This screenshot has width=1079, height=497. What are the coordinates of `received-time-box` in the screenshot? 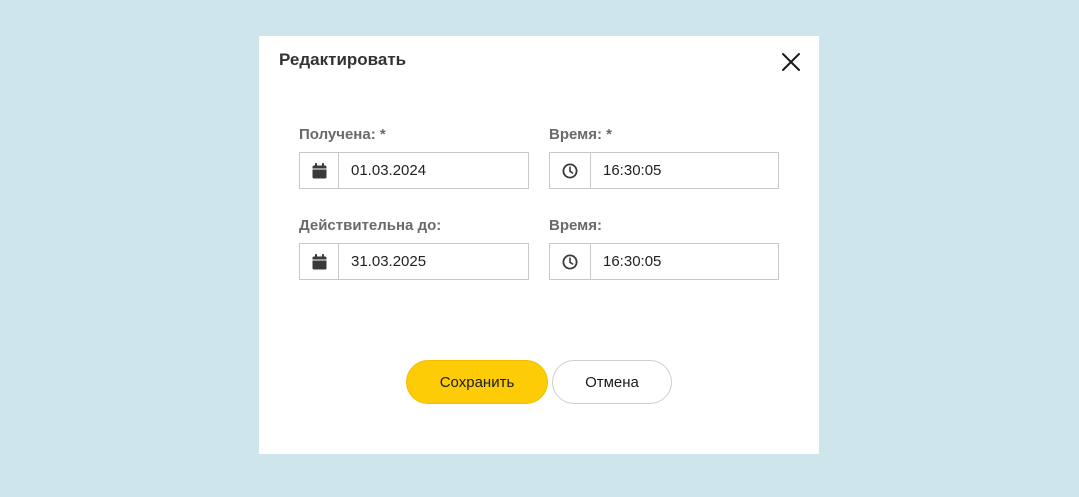 It's located at (664, 170).